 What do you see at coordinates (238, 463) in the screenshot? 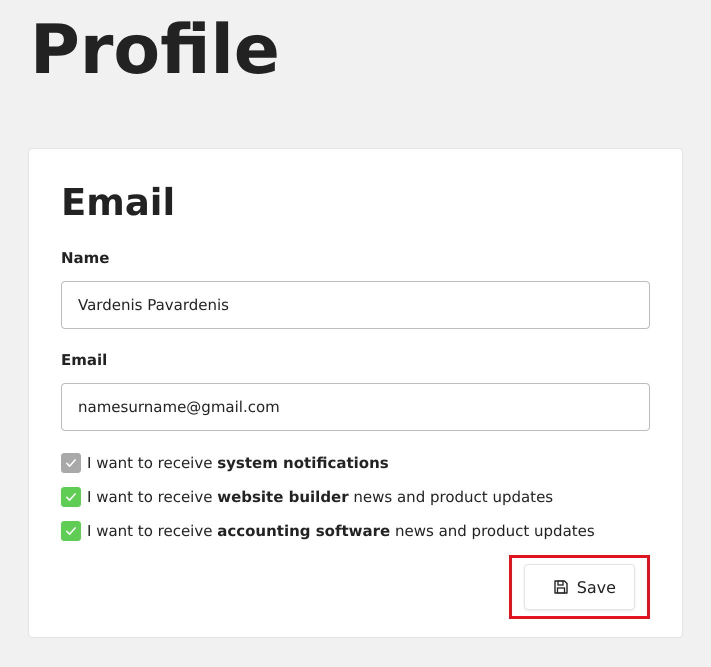
I see `checkbox-label: I want to receive system notifications` at bounding box center [238, 463].